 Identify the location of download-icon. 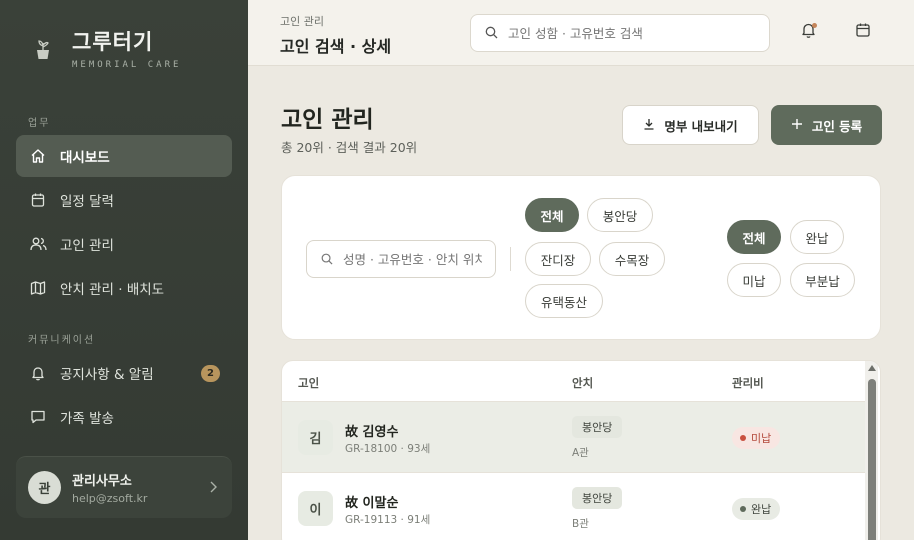
(653, 125).